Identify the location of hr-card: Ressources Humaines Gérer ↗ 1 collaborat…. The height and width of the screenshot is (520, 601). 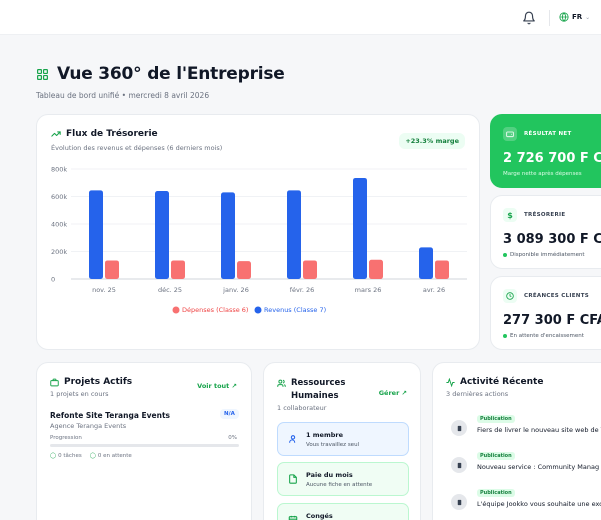
(342, 441).